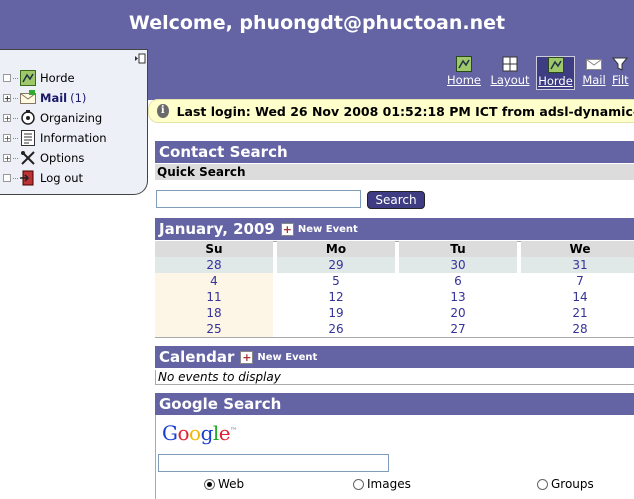  What do you see at coordinates (28, 138) in the screenshot?
I see `information-icon` at bounding box center [28, 138].